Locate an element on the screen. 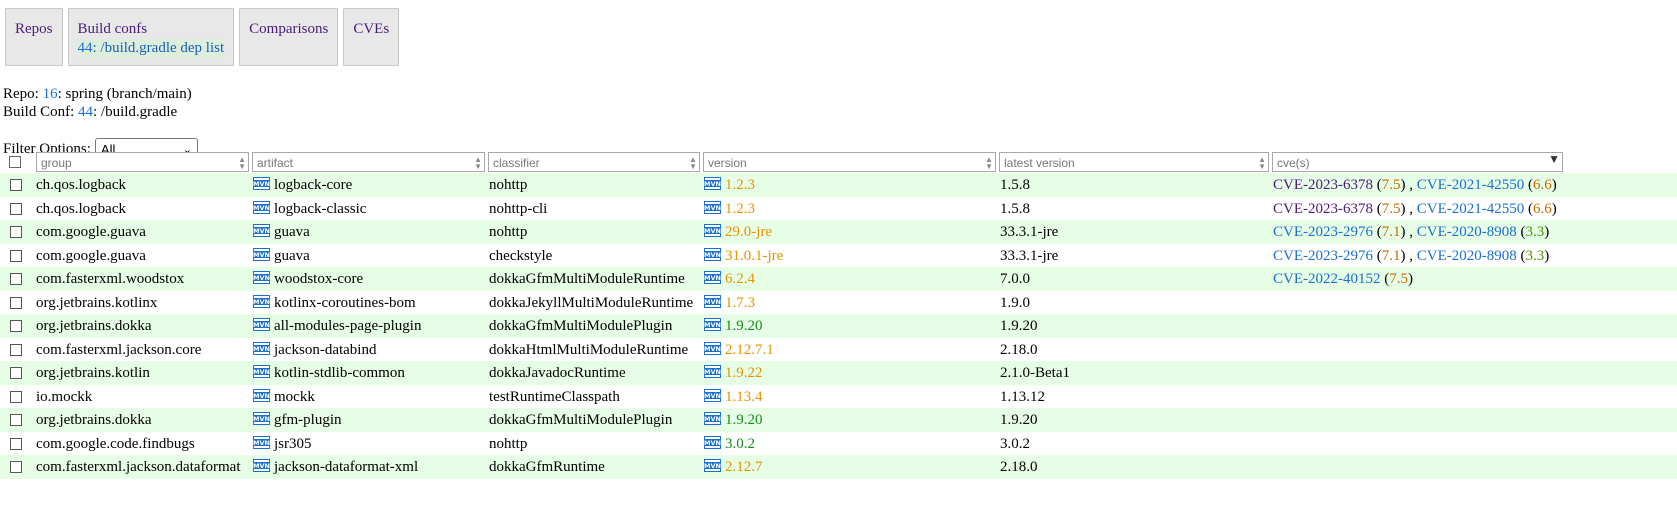  cves-filter-input: cve(s) ▼ is located at coordinates (1417, 162).